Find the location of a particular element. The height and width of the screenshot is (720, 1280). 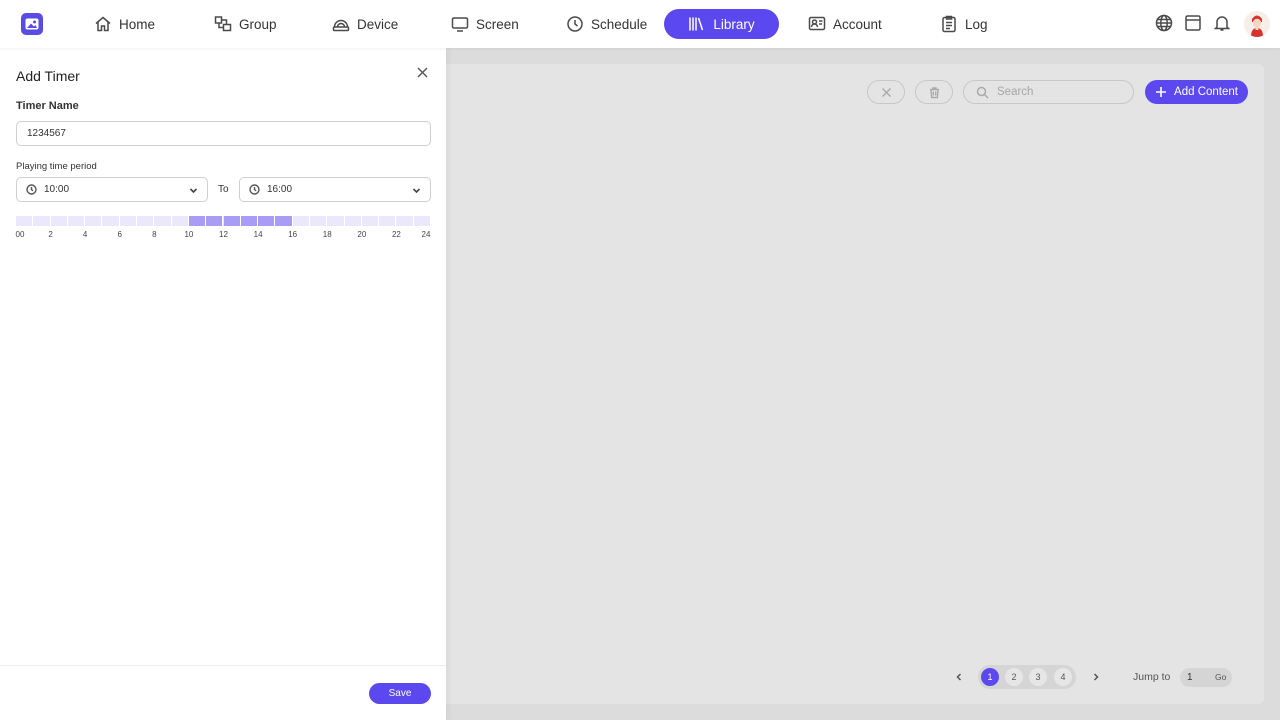

chevron-right-icon is located at coordinates (1096, 677).